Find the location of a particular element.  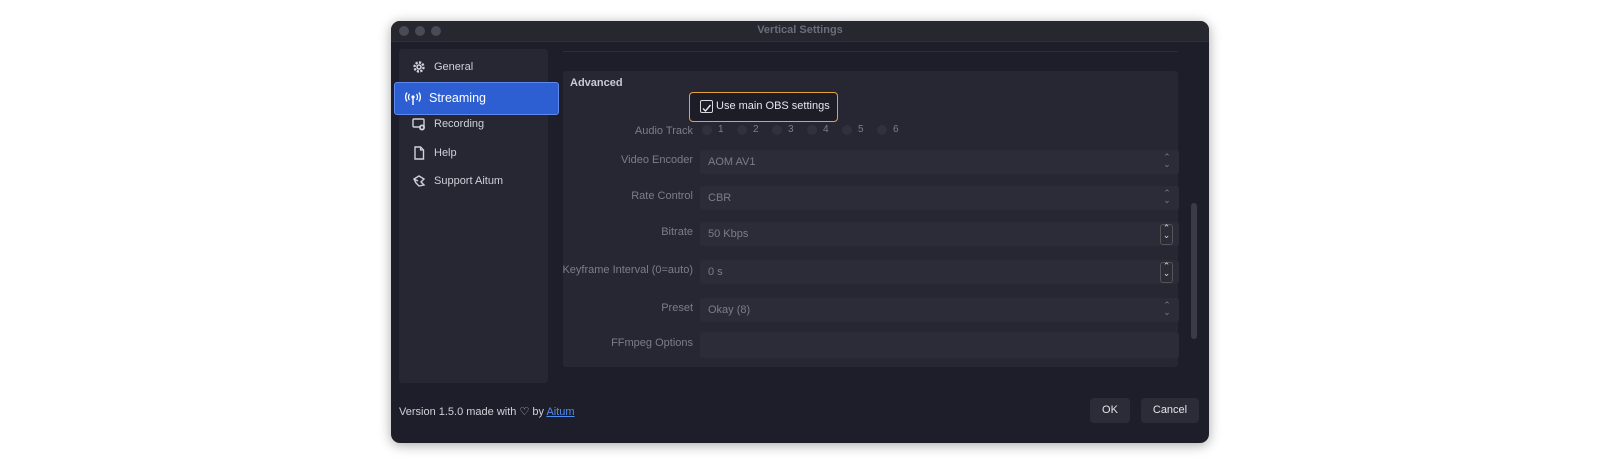

use-main-obs-settings-checkbox: Use main OBS settings is located at coordinates (763, 107).